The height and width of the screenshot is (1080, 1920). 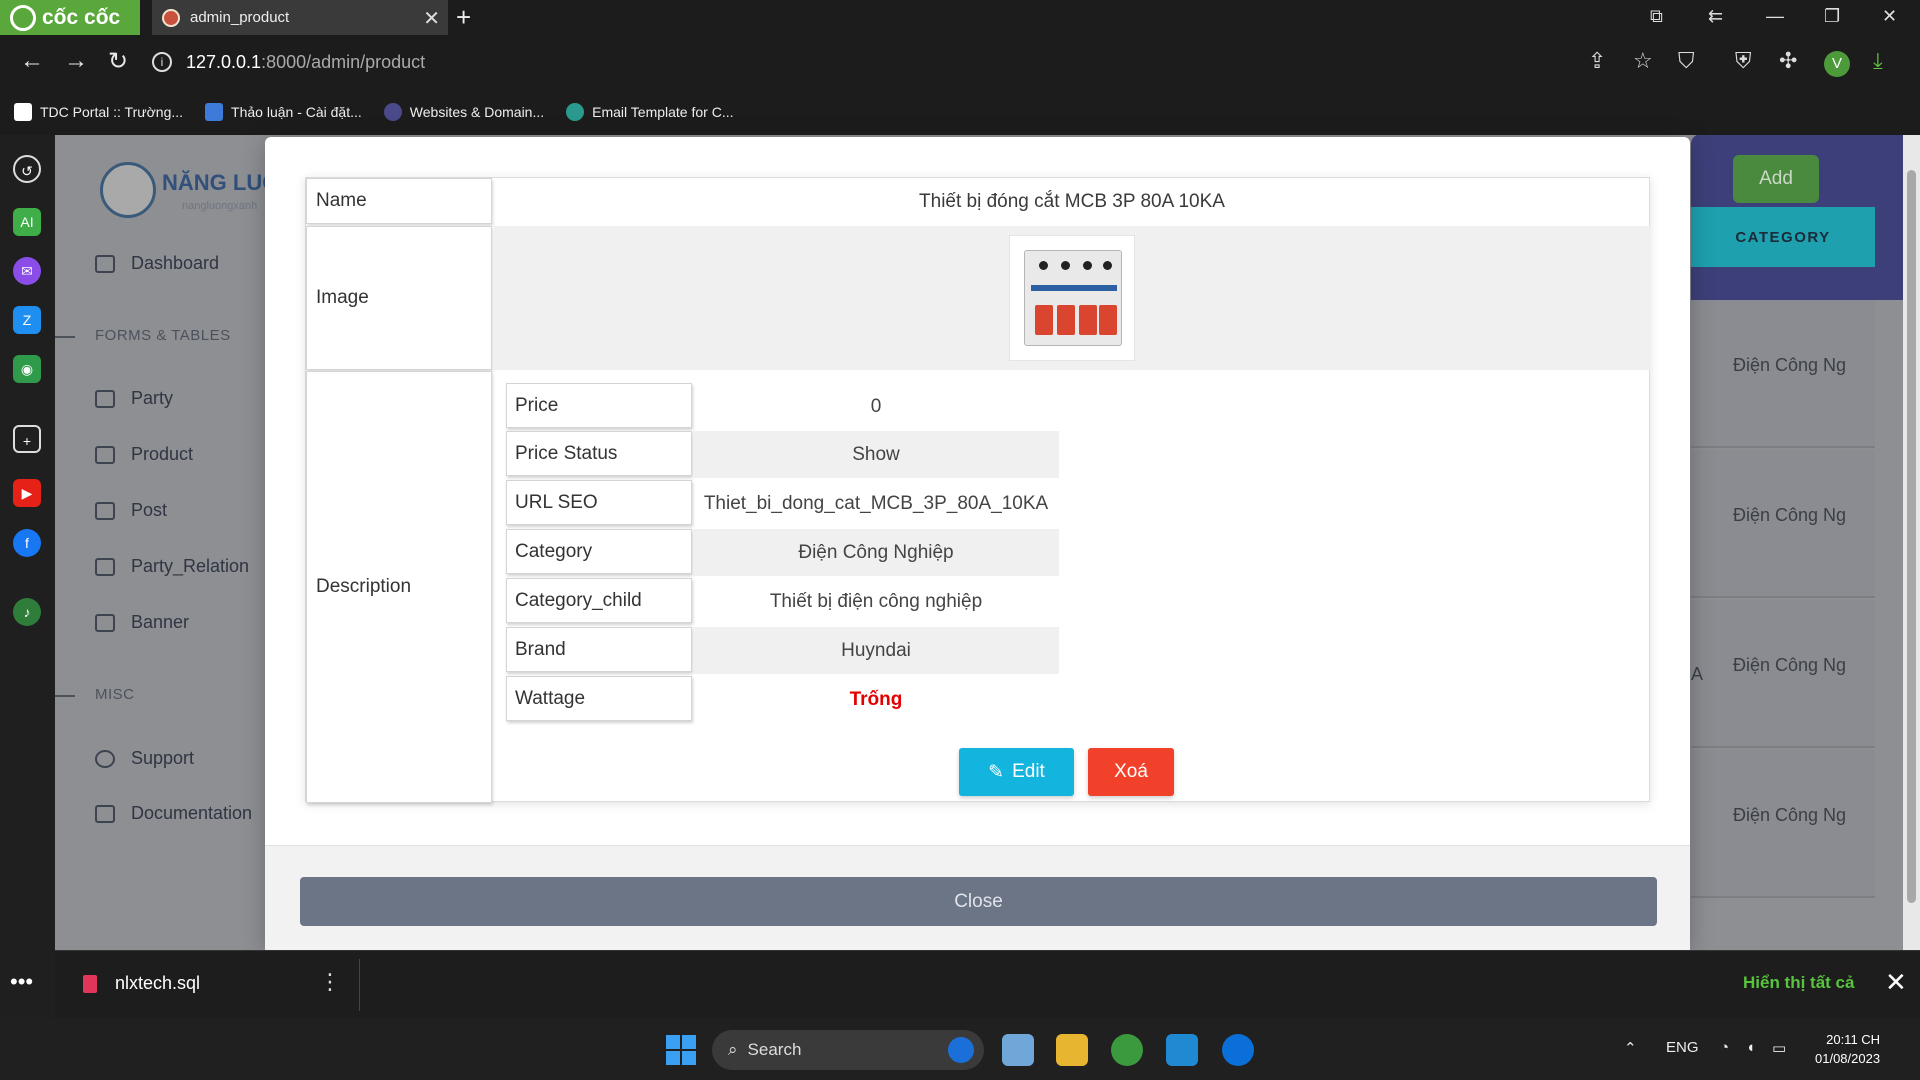 What do you see at coordinates (1597, 61) in the screenshot?
I see `share-icon: ⇪` at bounding box center [1597, 61].